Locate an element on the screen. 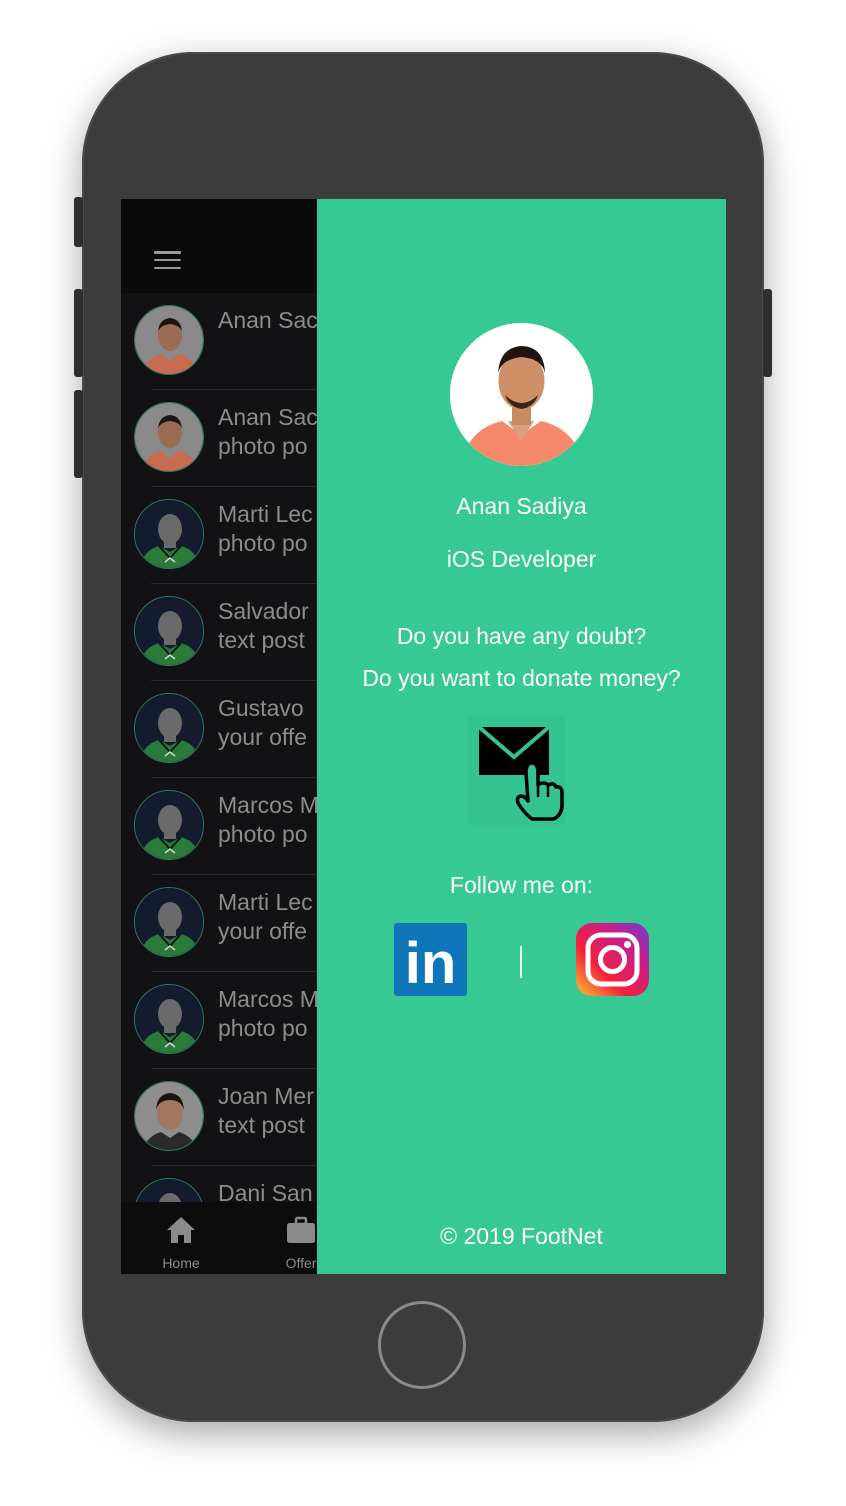 The height and width of the screenshot is (1506, 846). tab-home: Home is located at coordinates (181, 1238).